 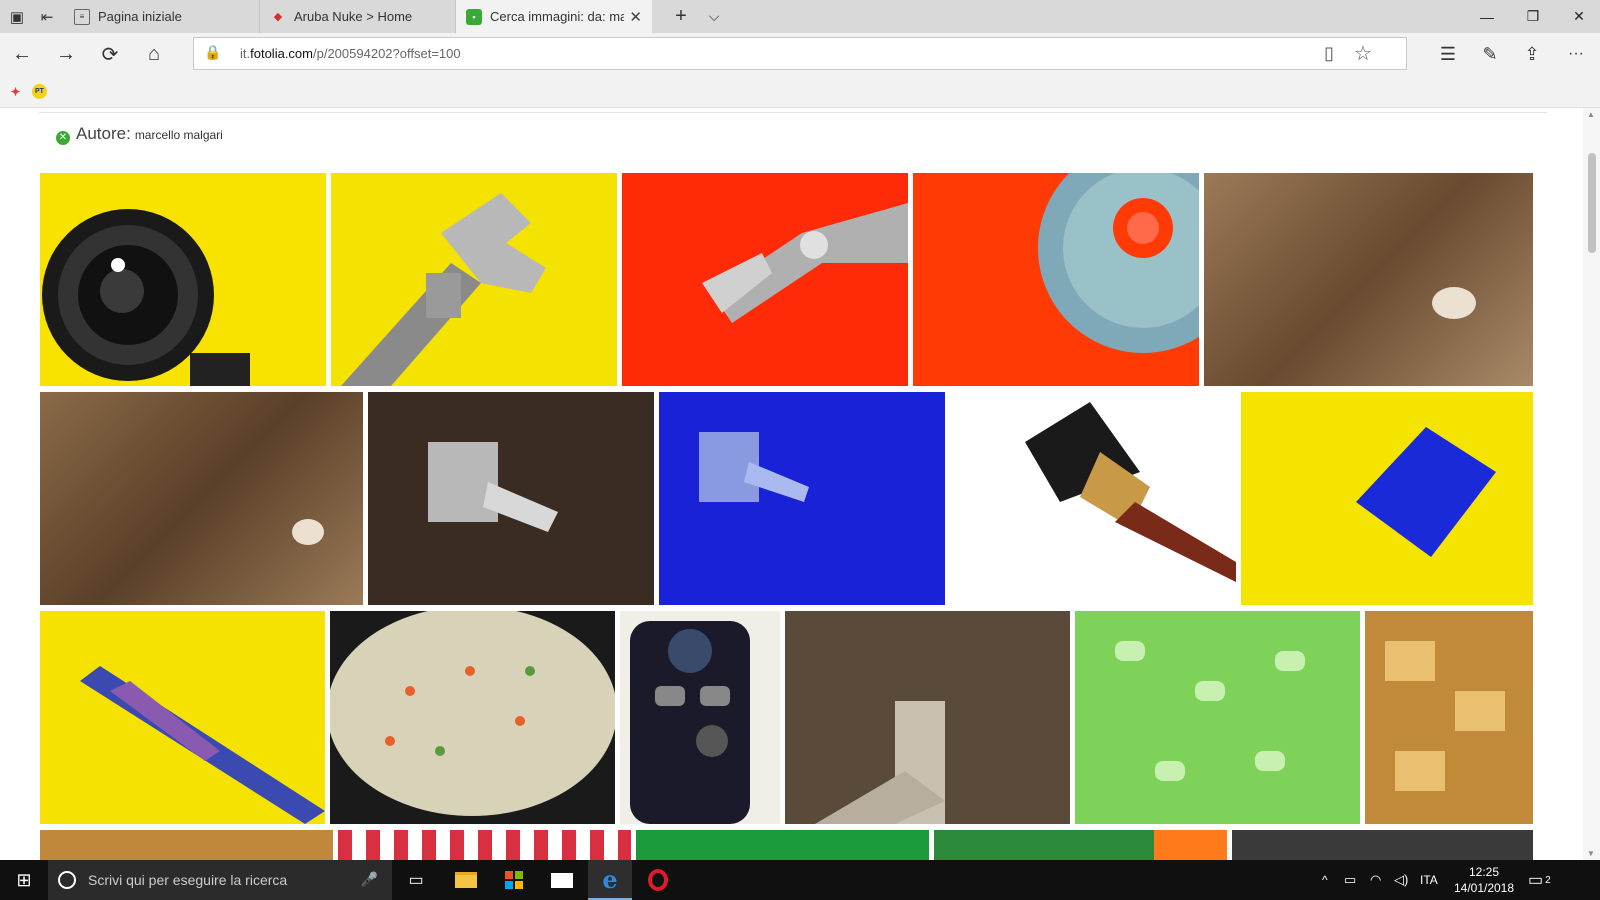 What do you see at coordinates (1426, 492) in the screenshot?
I see `sd-card-icon` at bounding box center [1426, 492].